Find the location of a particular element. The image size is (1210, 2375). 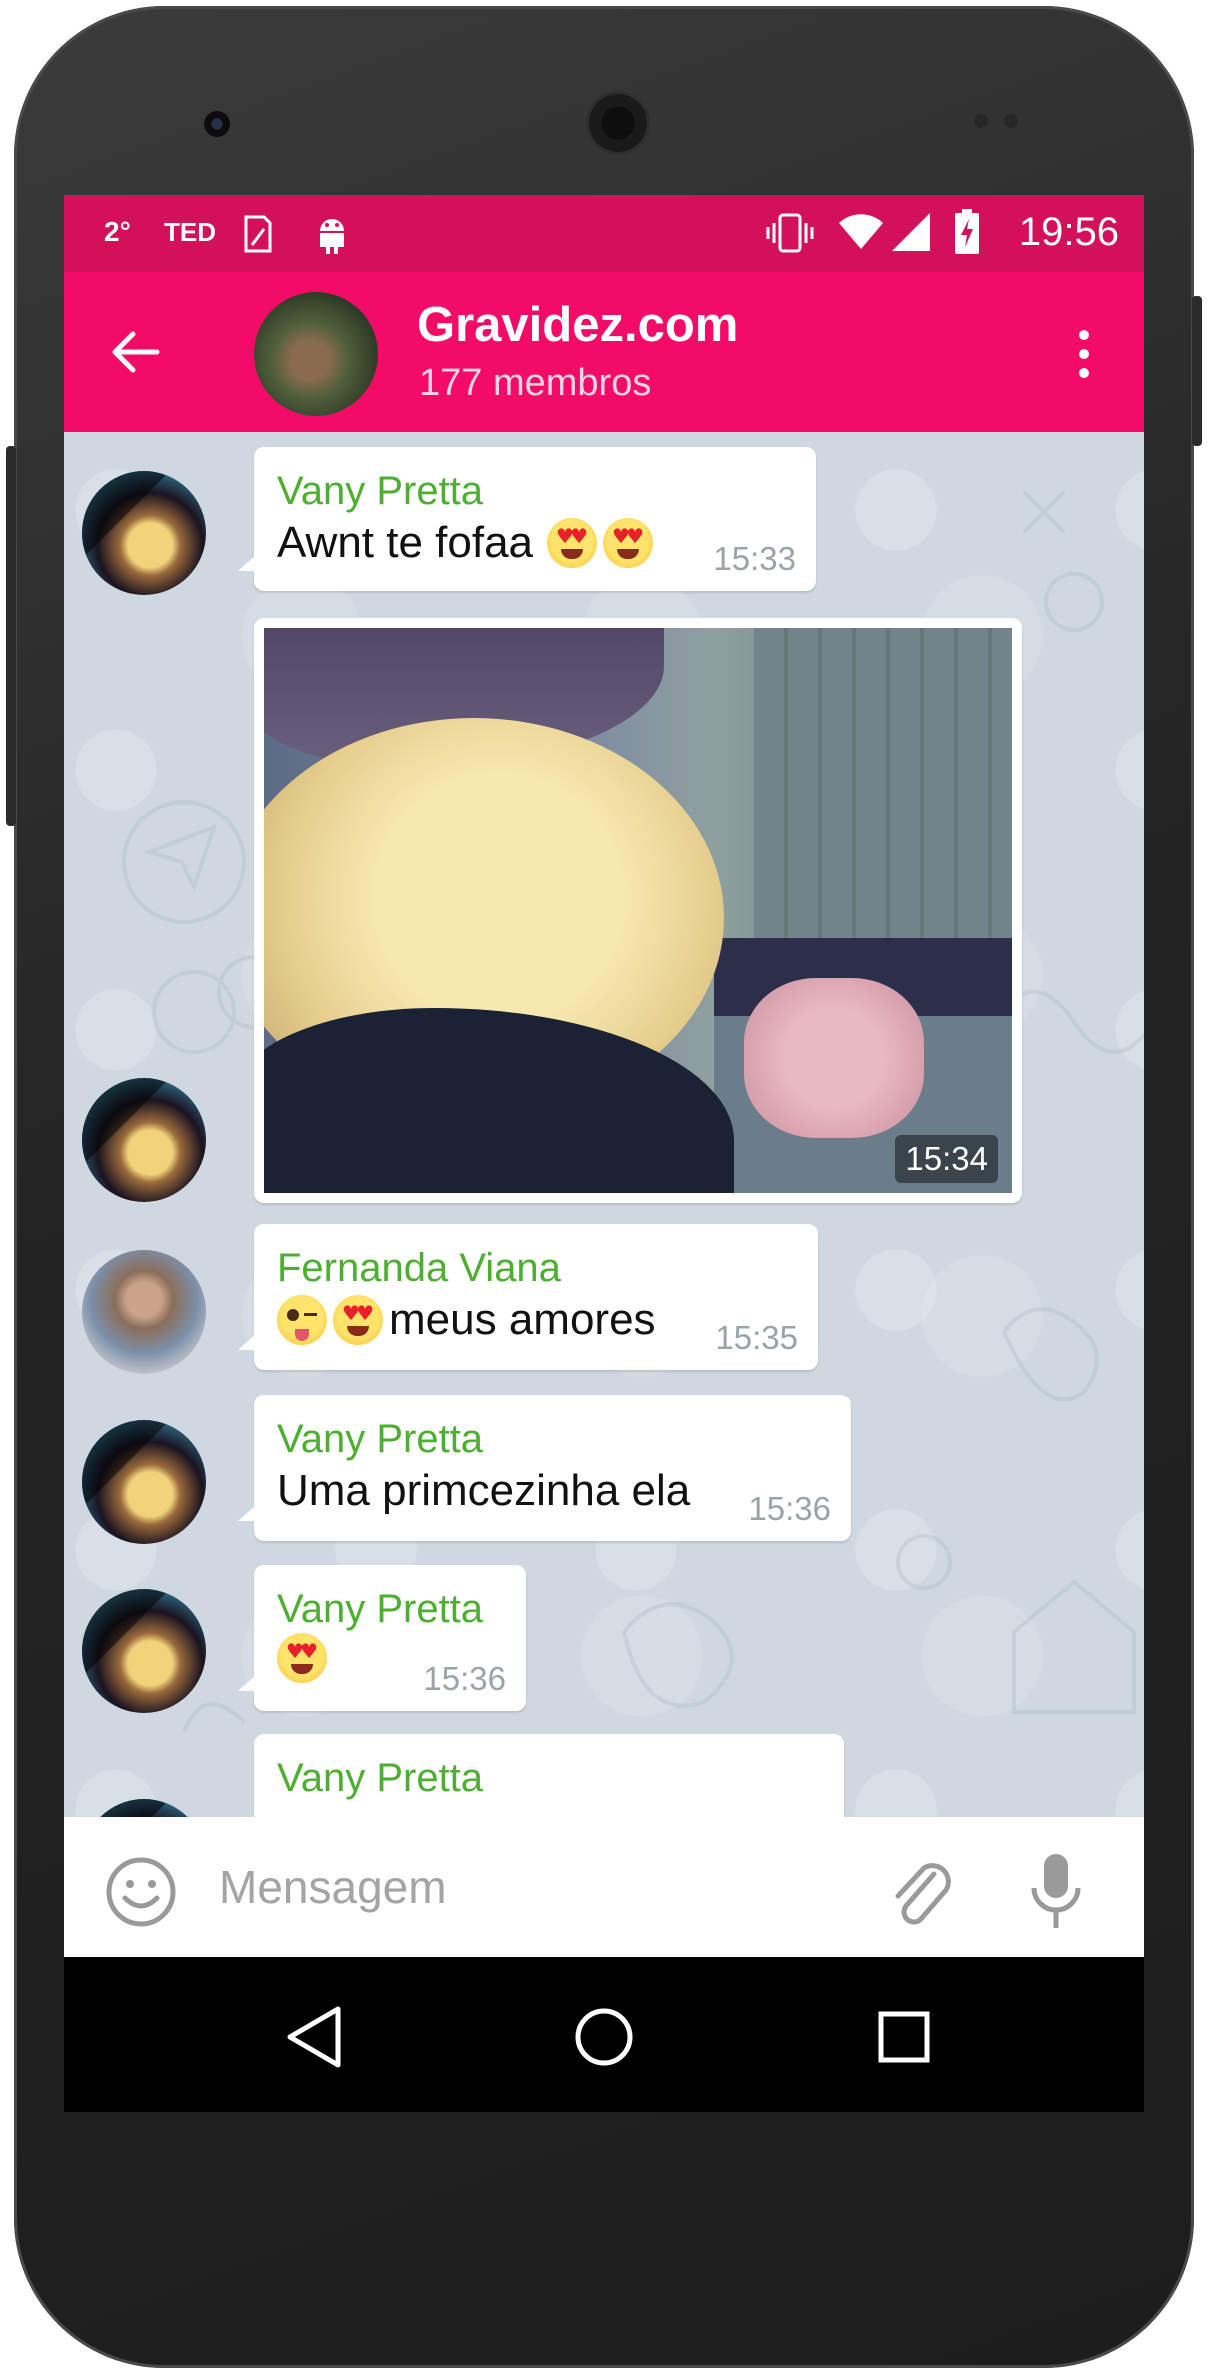

front-camera is located at coordinates (217, 124).